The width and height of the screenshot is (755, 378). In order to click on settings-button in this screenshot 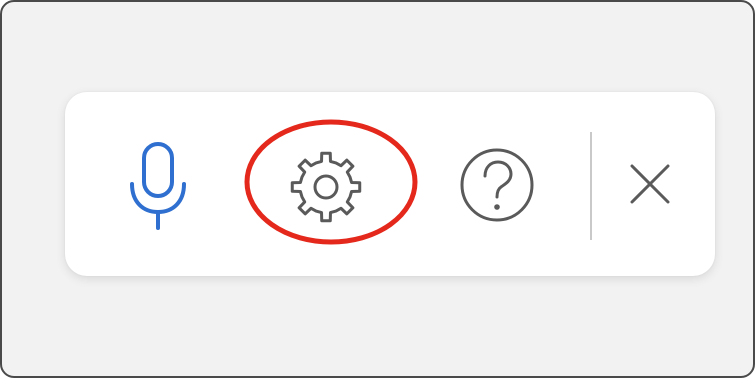, I will do `click(326, 187)`.